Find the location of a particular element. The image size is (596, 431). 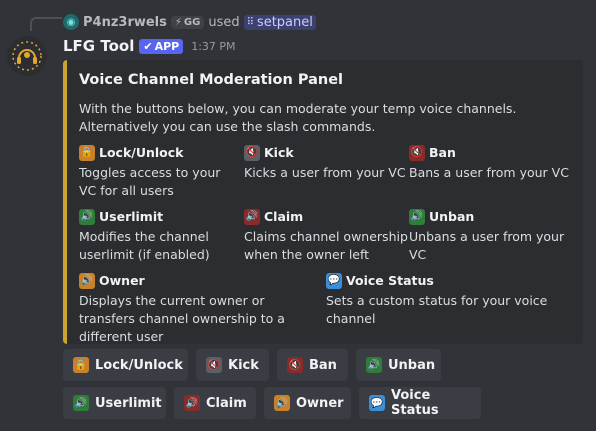

field-value: Unbans a user from your VC is located at coordinates (487, 245).